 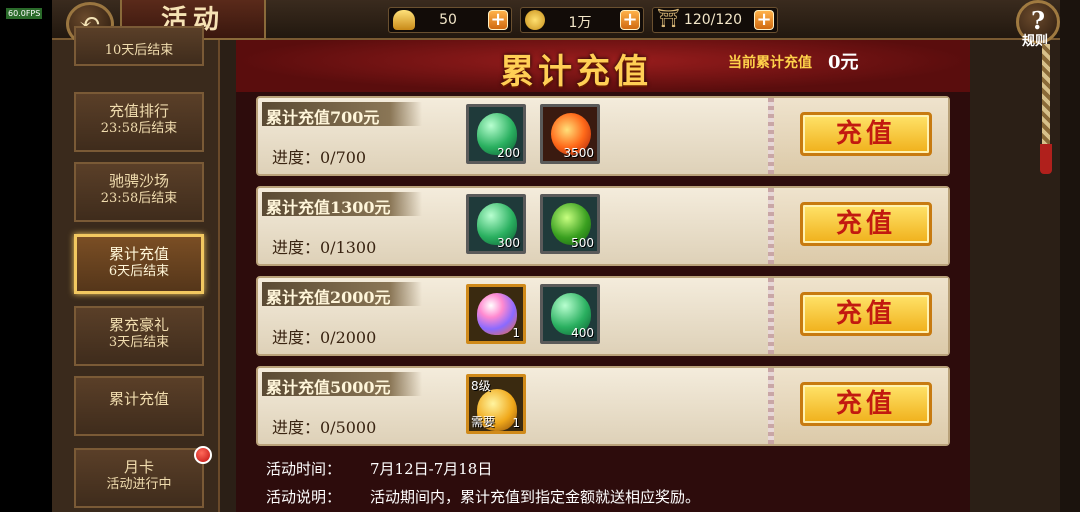 I want to click on sidebar-item-0: 10天后结束, so click(x=139, y=46).